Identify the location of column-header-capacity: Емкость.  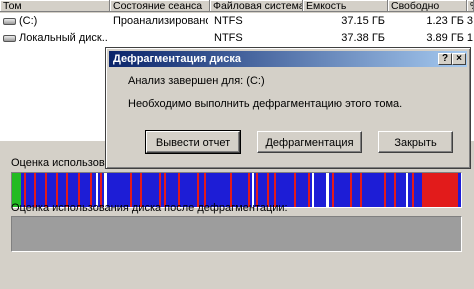
(345, 6).